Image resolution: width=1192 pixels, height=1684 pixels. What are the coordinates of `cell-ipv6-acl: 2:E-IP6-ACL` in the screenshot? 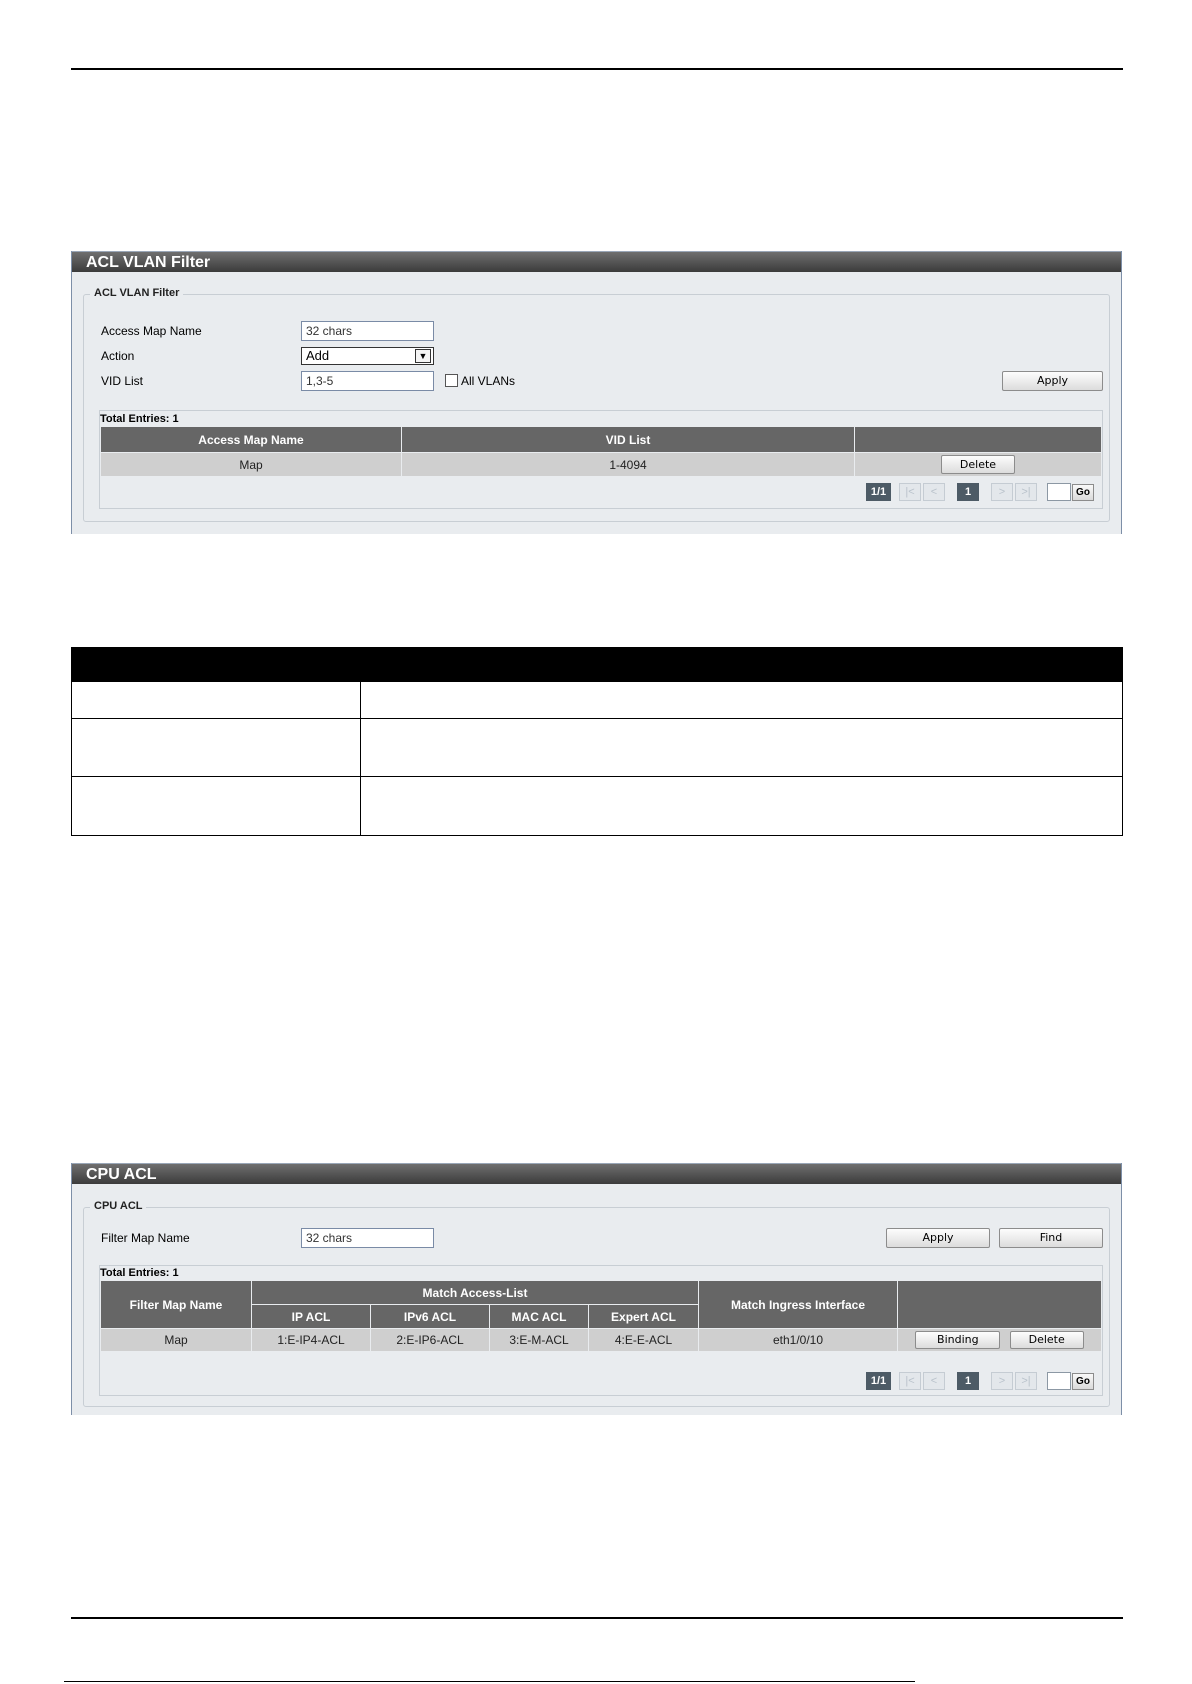 It's located at (430, 1340).